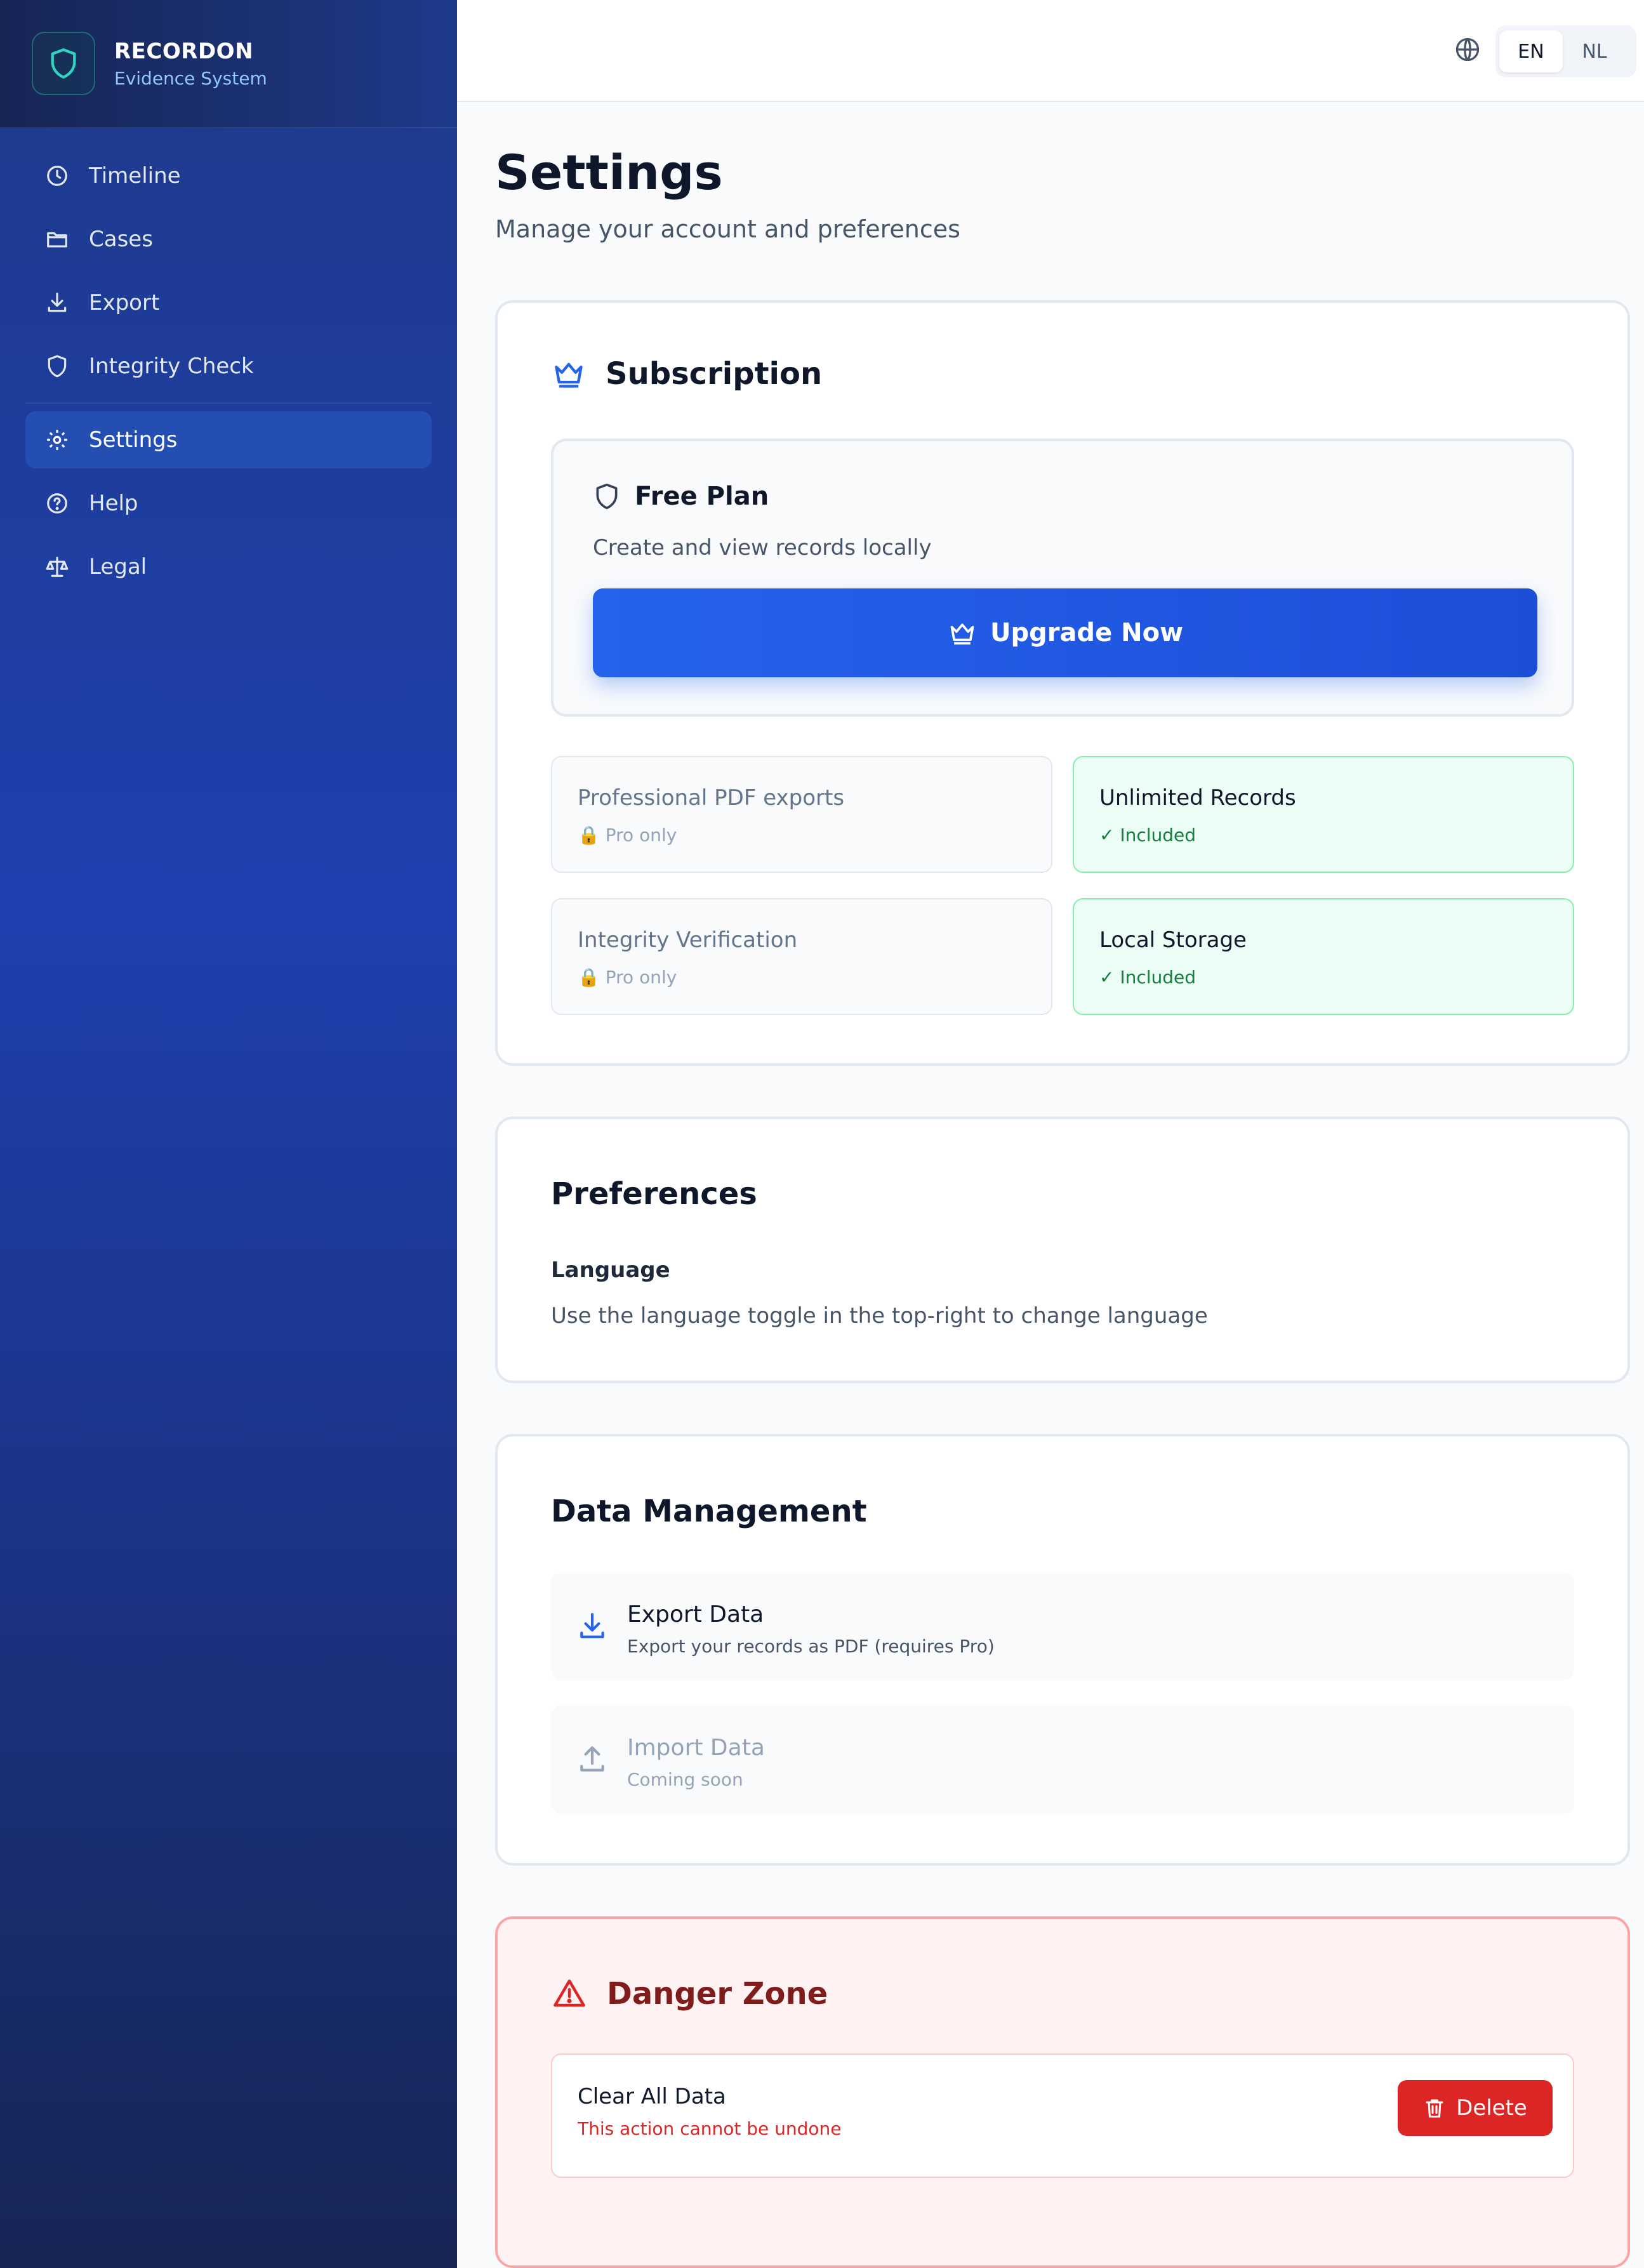  What do you see at coordinates (802, 956) in the screenshot?
I see `feature-integrity-verification: Integrity Verification 🔒 Pro only` at bounding box center [802, 956].